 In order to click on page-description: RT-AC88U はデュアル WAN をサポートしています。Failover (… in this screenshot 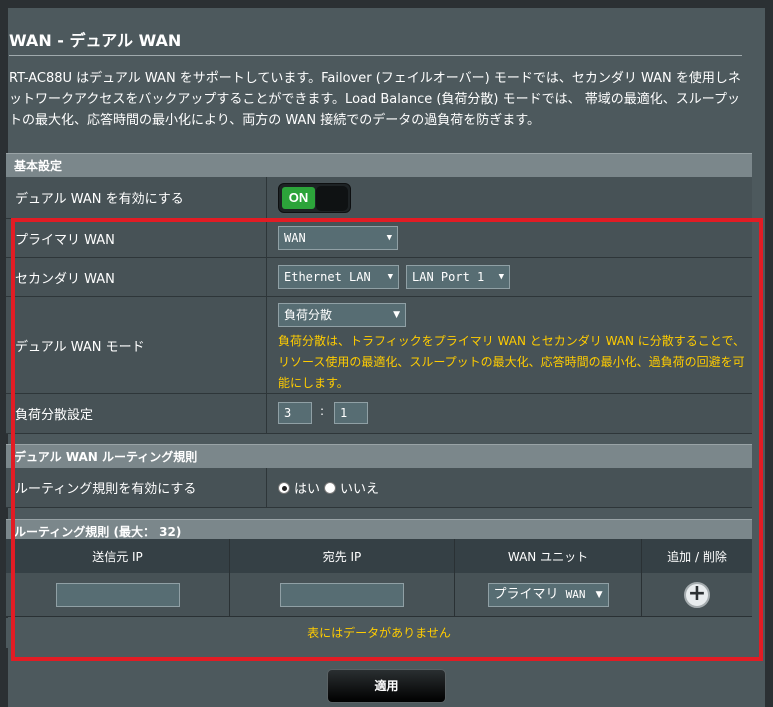, I will do `click(375, 99)`.